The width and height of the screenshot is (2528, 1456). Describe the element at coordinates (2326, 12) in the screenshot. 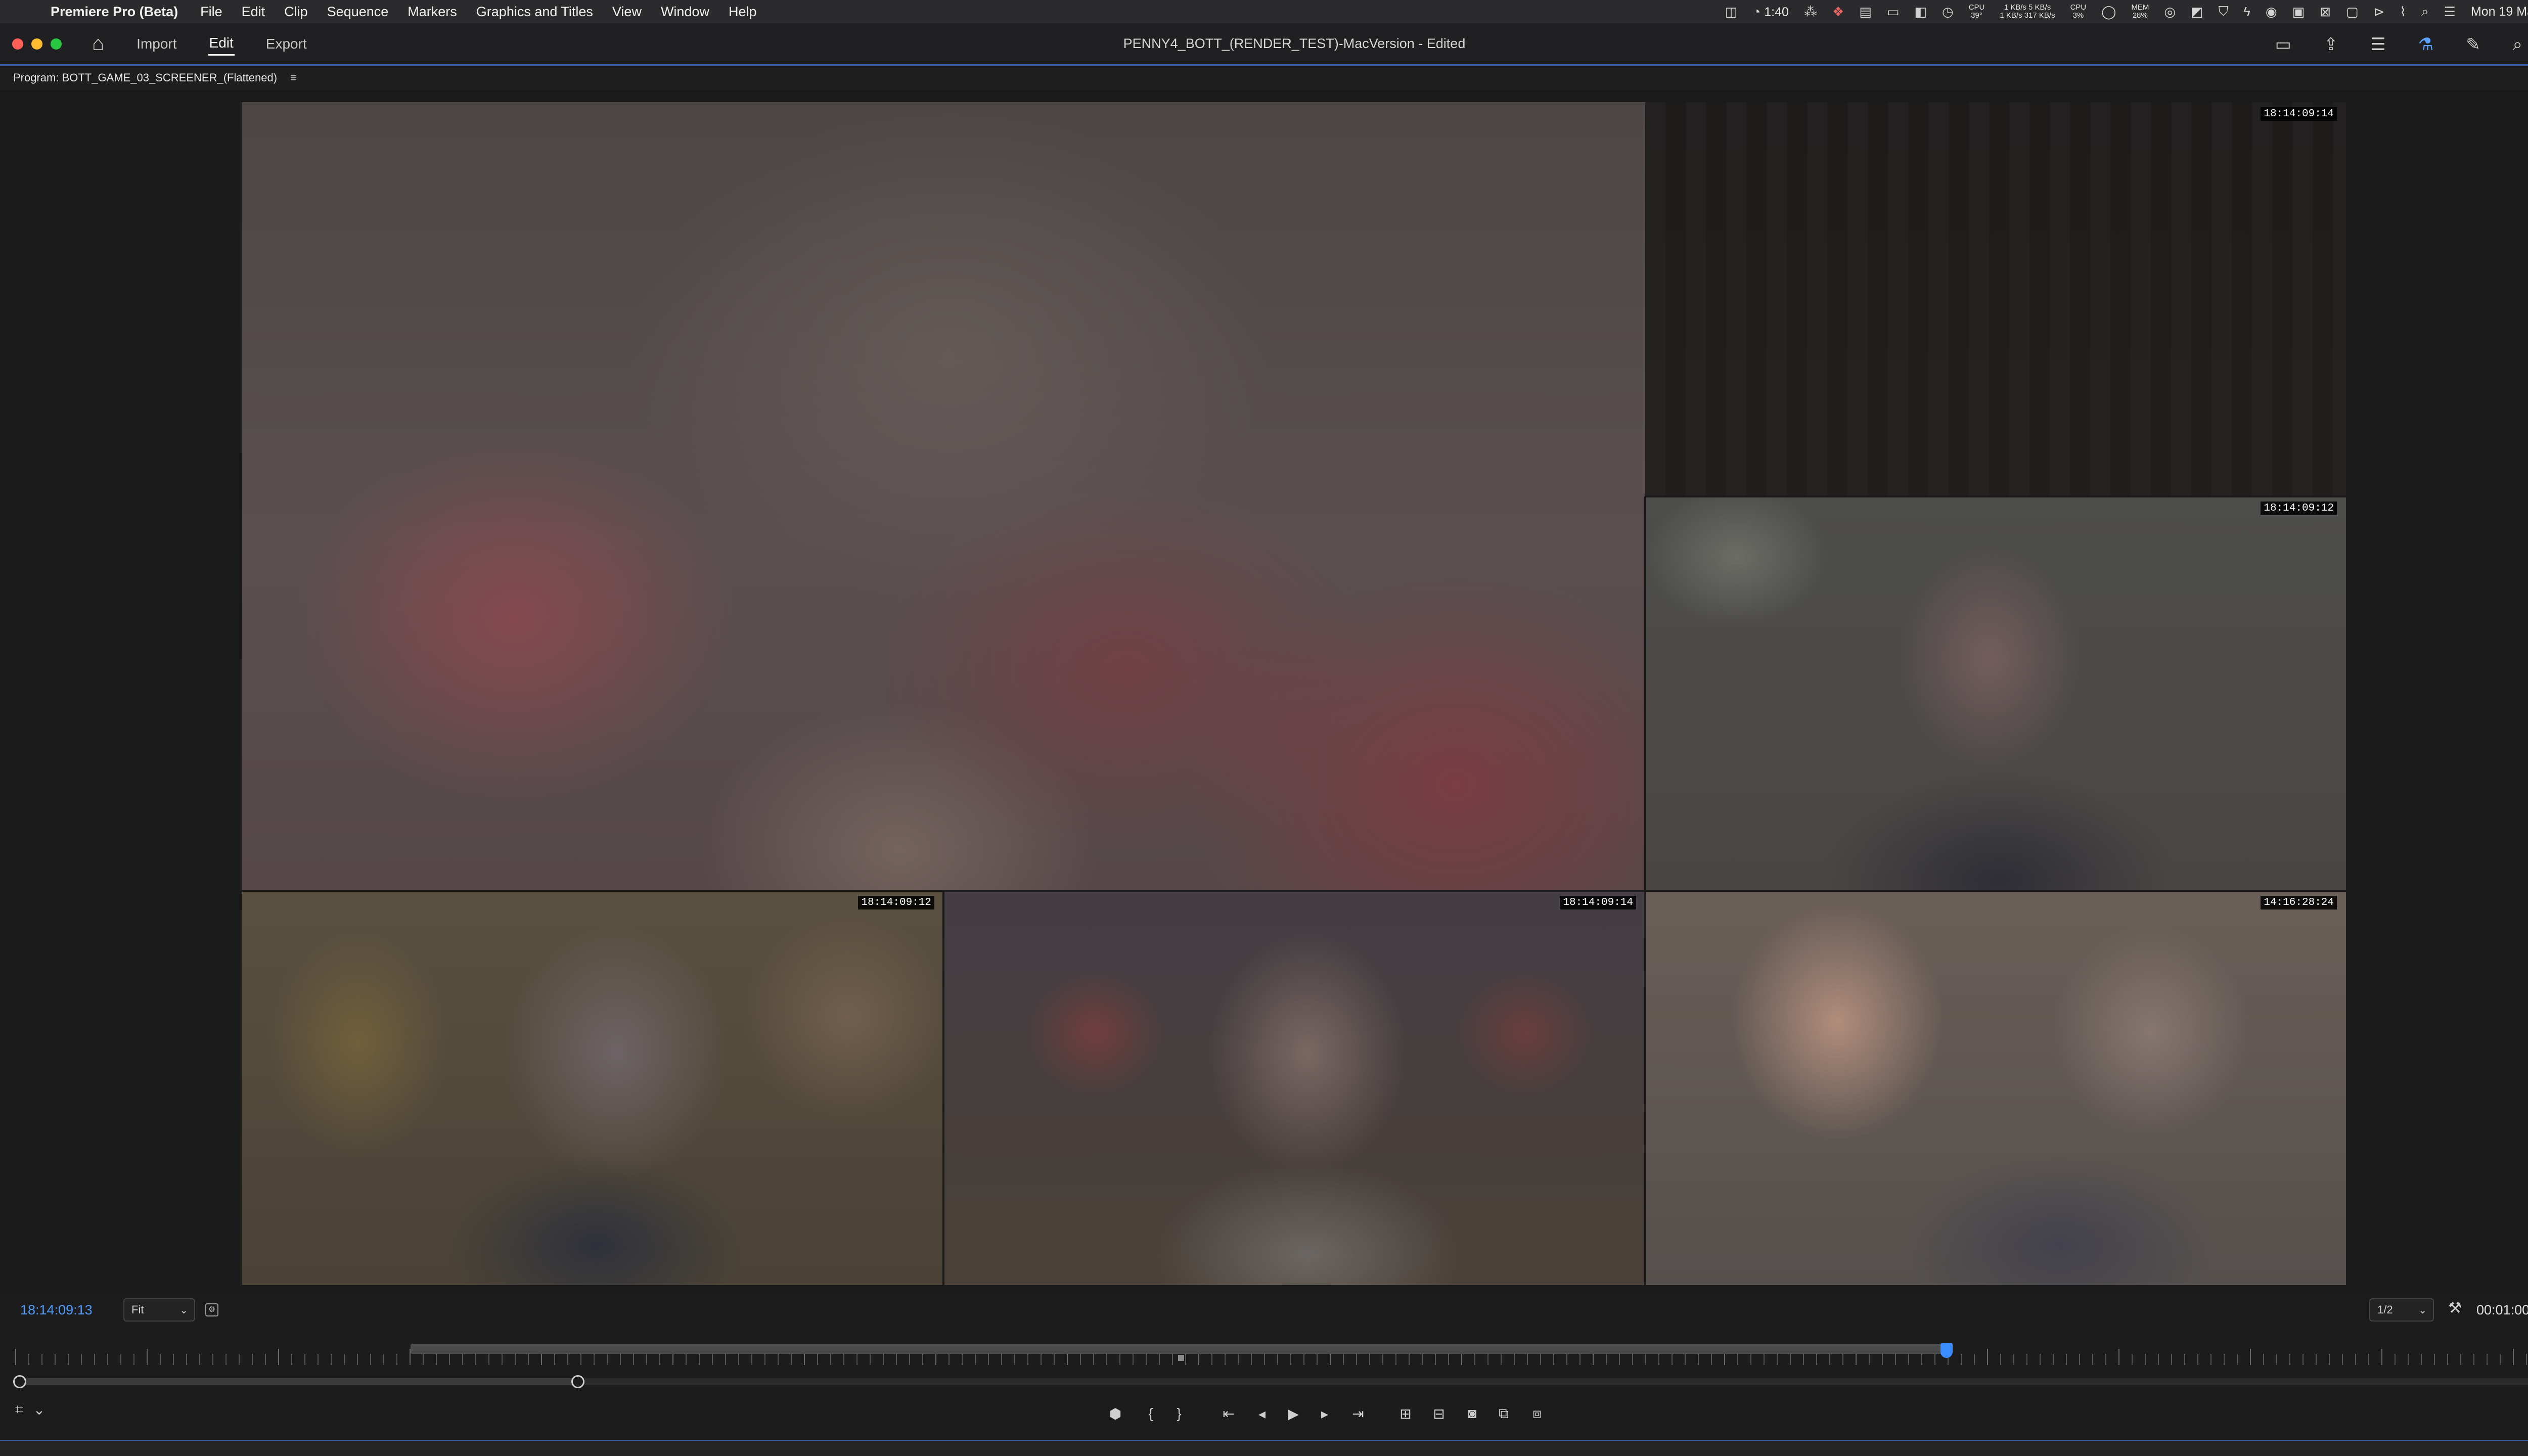

I see `grid-icon: ⊠` at that location.